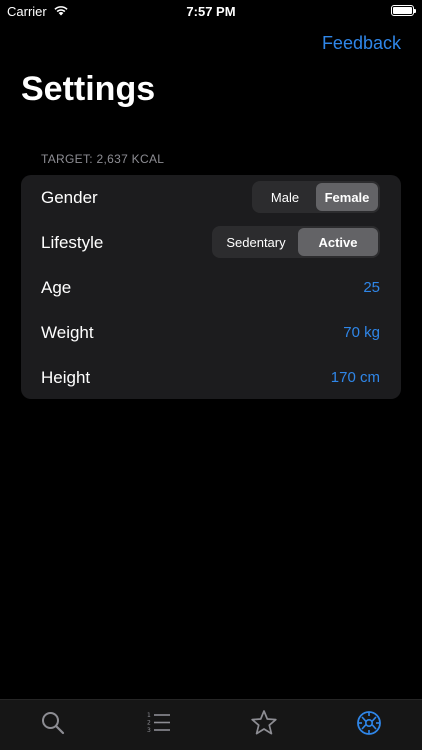 This screenshot has width=422, height=750. I want to click on age-row: Age 25, so click(211, 287).